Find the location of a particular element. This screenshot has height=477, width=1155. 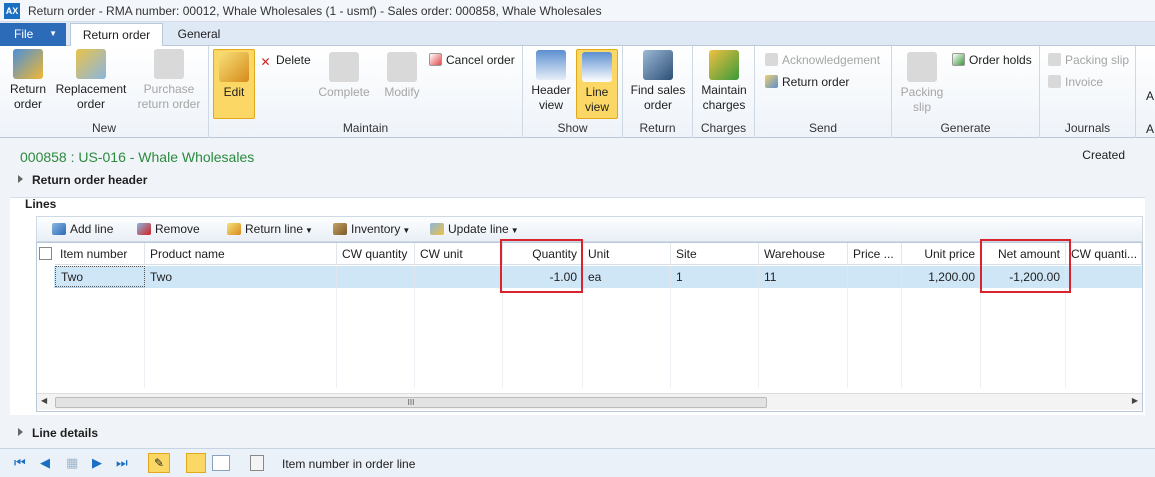

complete-button: Complete is located at coordinates (344, 76).